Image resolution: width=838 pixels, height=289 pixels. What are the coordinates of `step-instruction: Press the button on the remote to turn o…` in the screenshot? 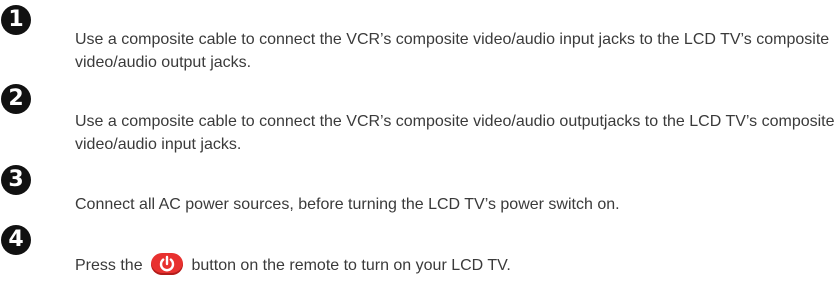 It's located at (455, 265).